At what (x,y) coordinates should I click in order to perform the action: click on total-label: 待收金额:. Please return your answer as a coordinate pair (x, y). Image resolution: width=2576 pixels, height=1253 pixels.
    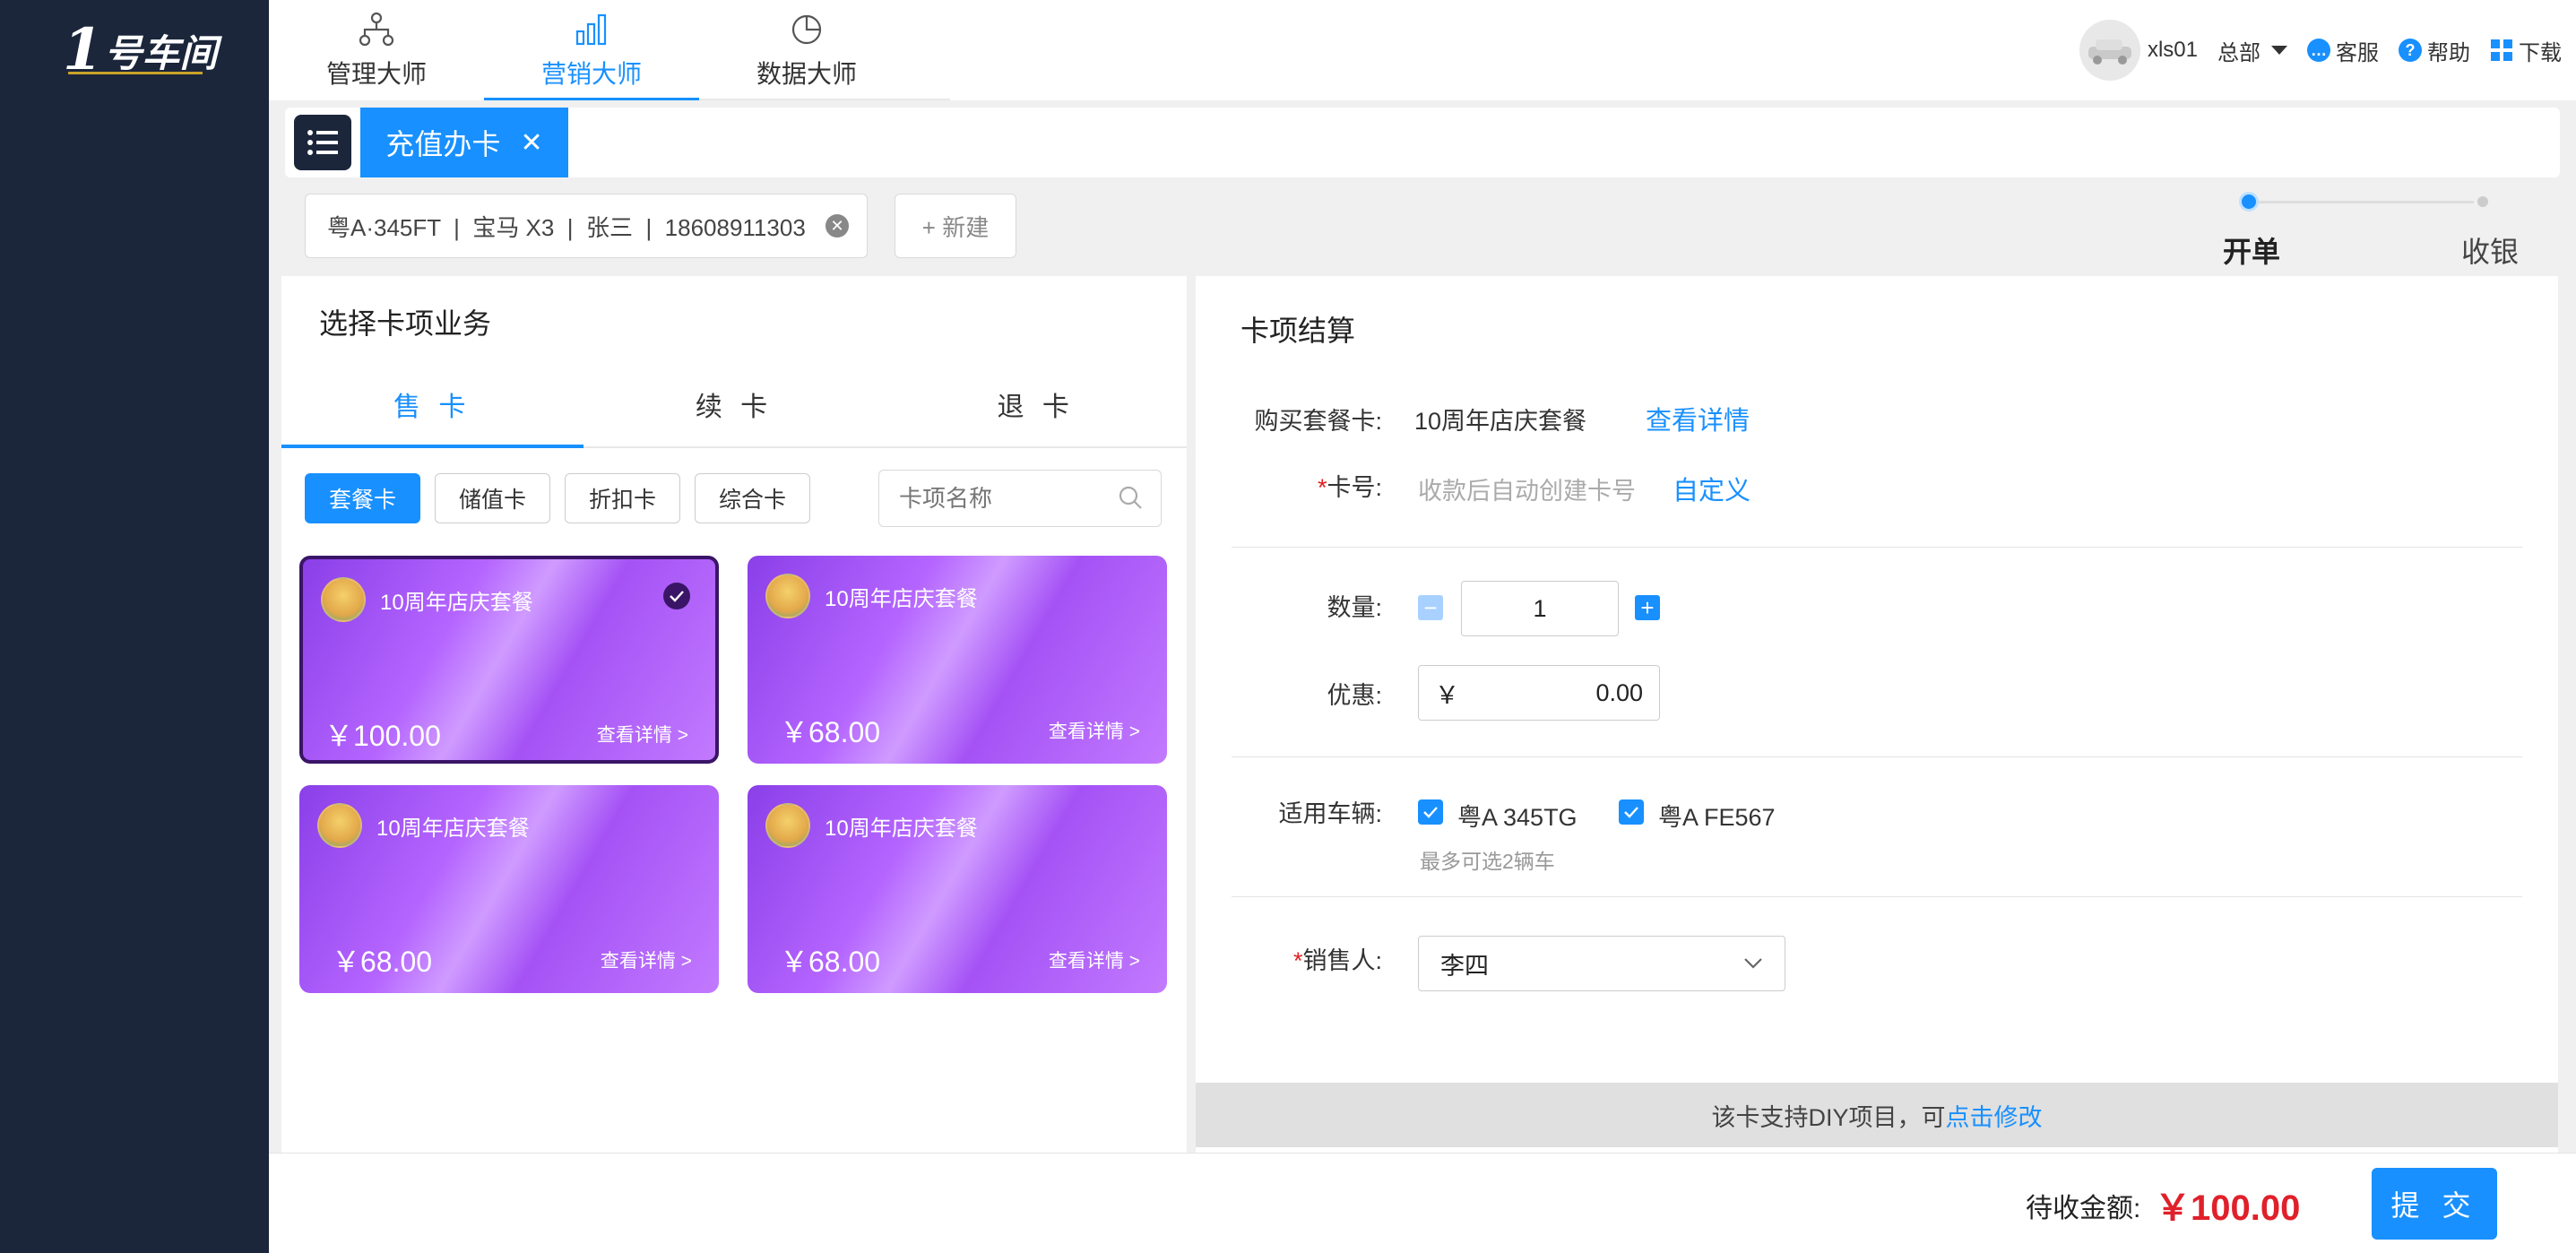
    Looking at the image, I should click on (2083, 1208).